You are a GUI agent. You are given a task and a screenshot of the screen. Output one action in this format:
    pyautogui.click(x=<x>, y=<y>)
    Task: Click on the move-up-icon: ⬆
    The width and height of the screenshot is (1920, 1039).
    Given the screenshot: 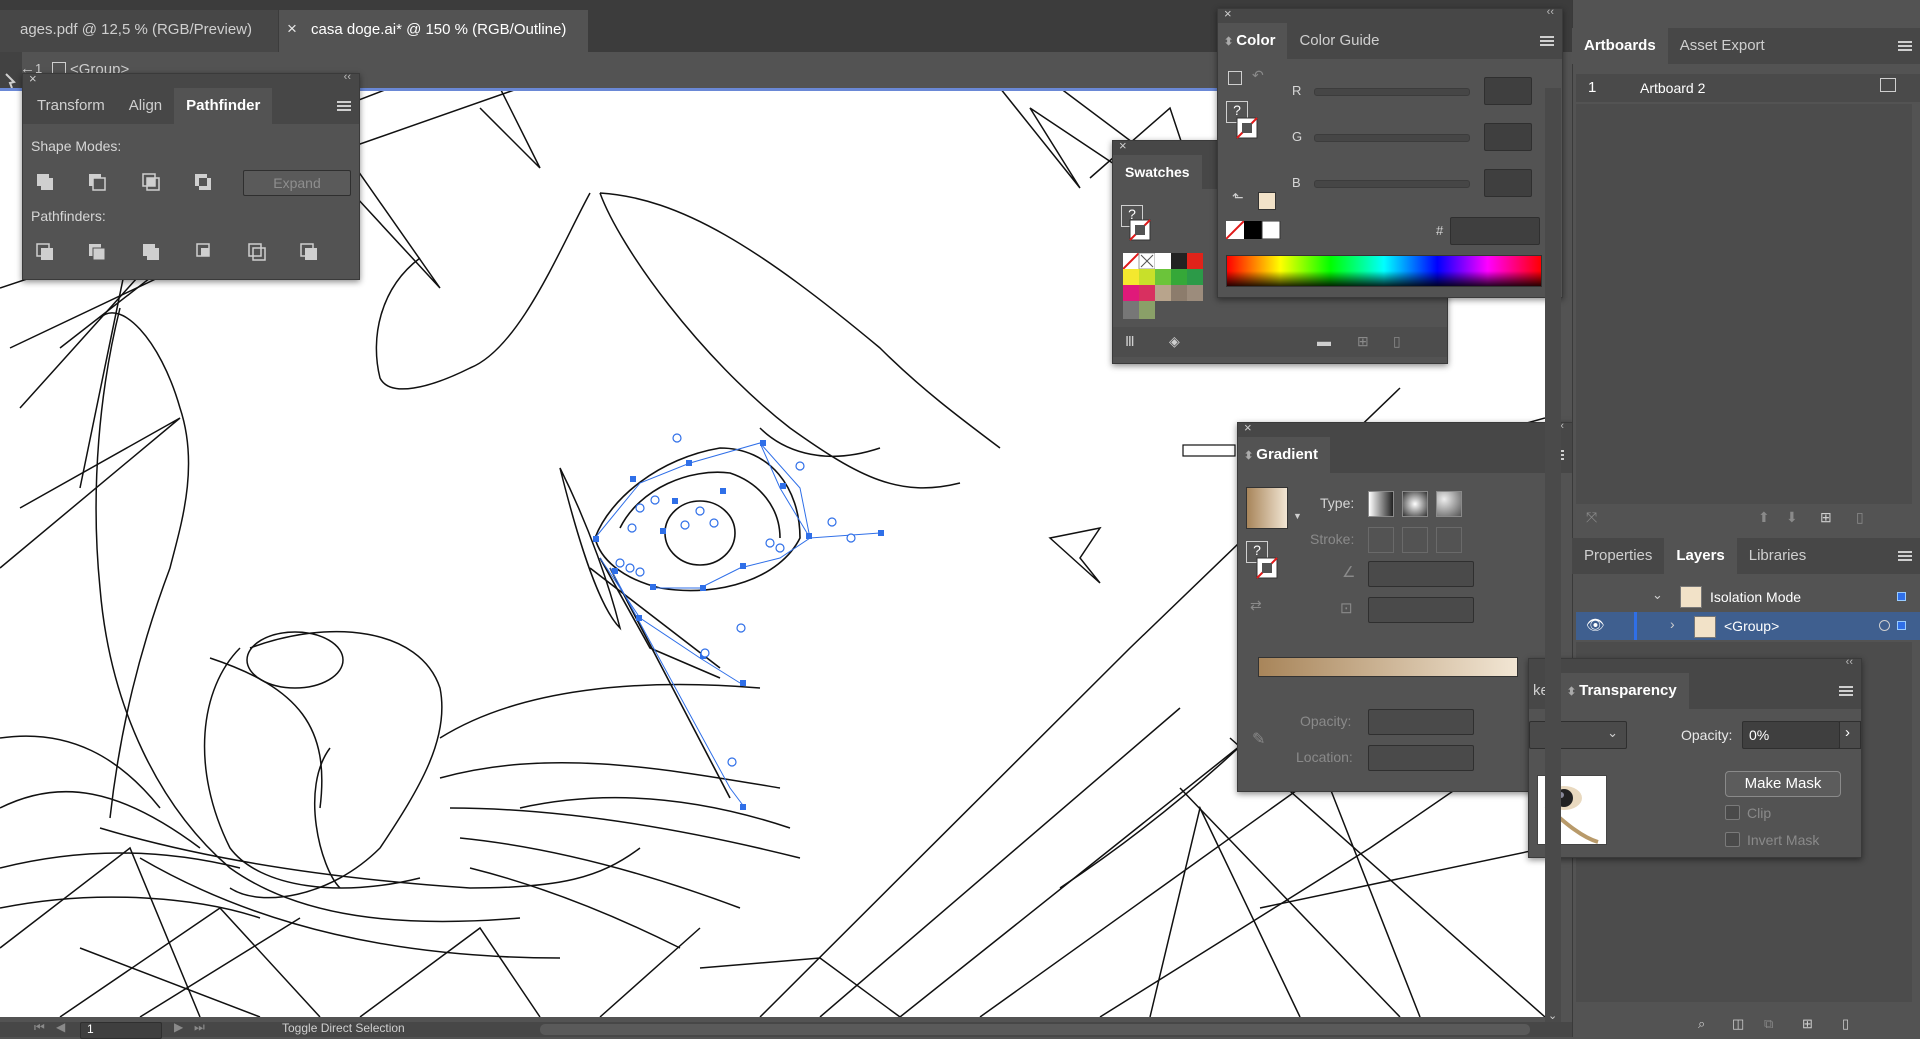 What is the action you would take?
    pyautogui.click(x=1764, y=517)
    